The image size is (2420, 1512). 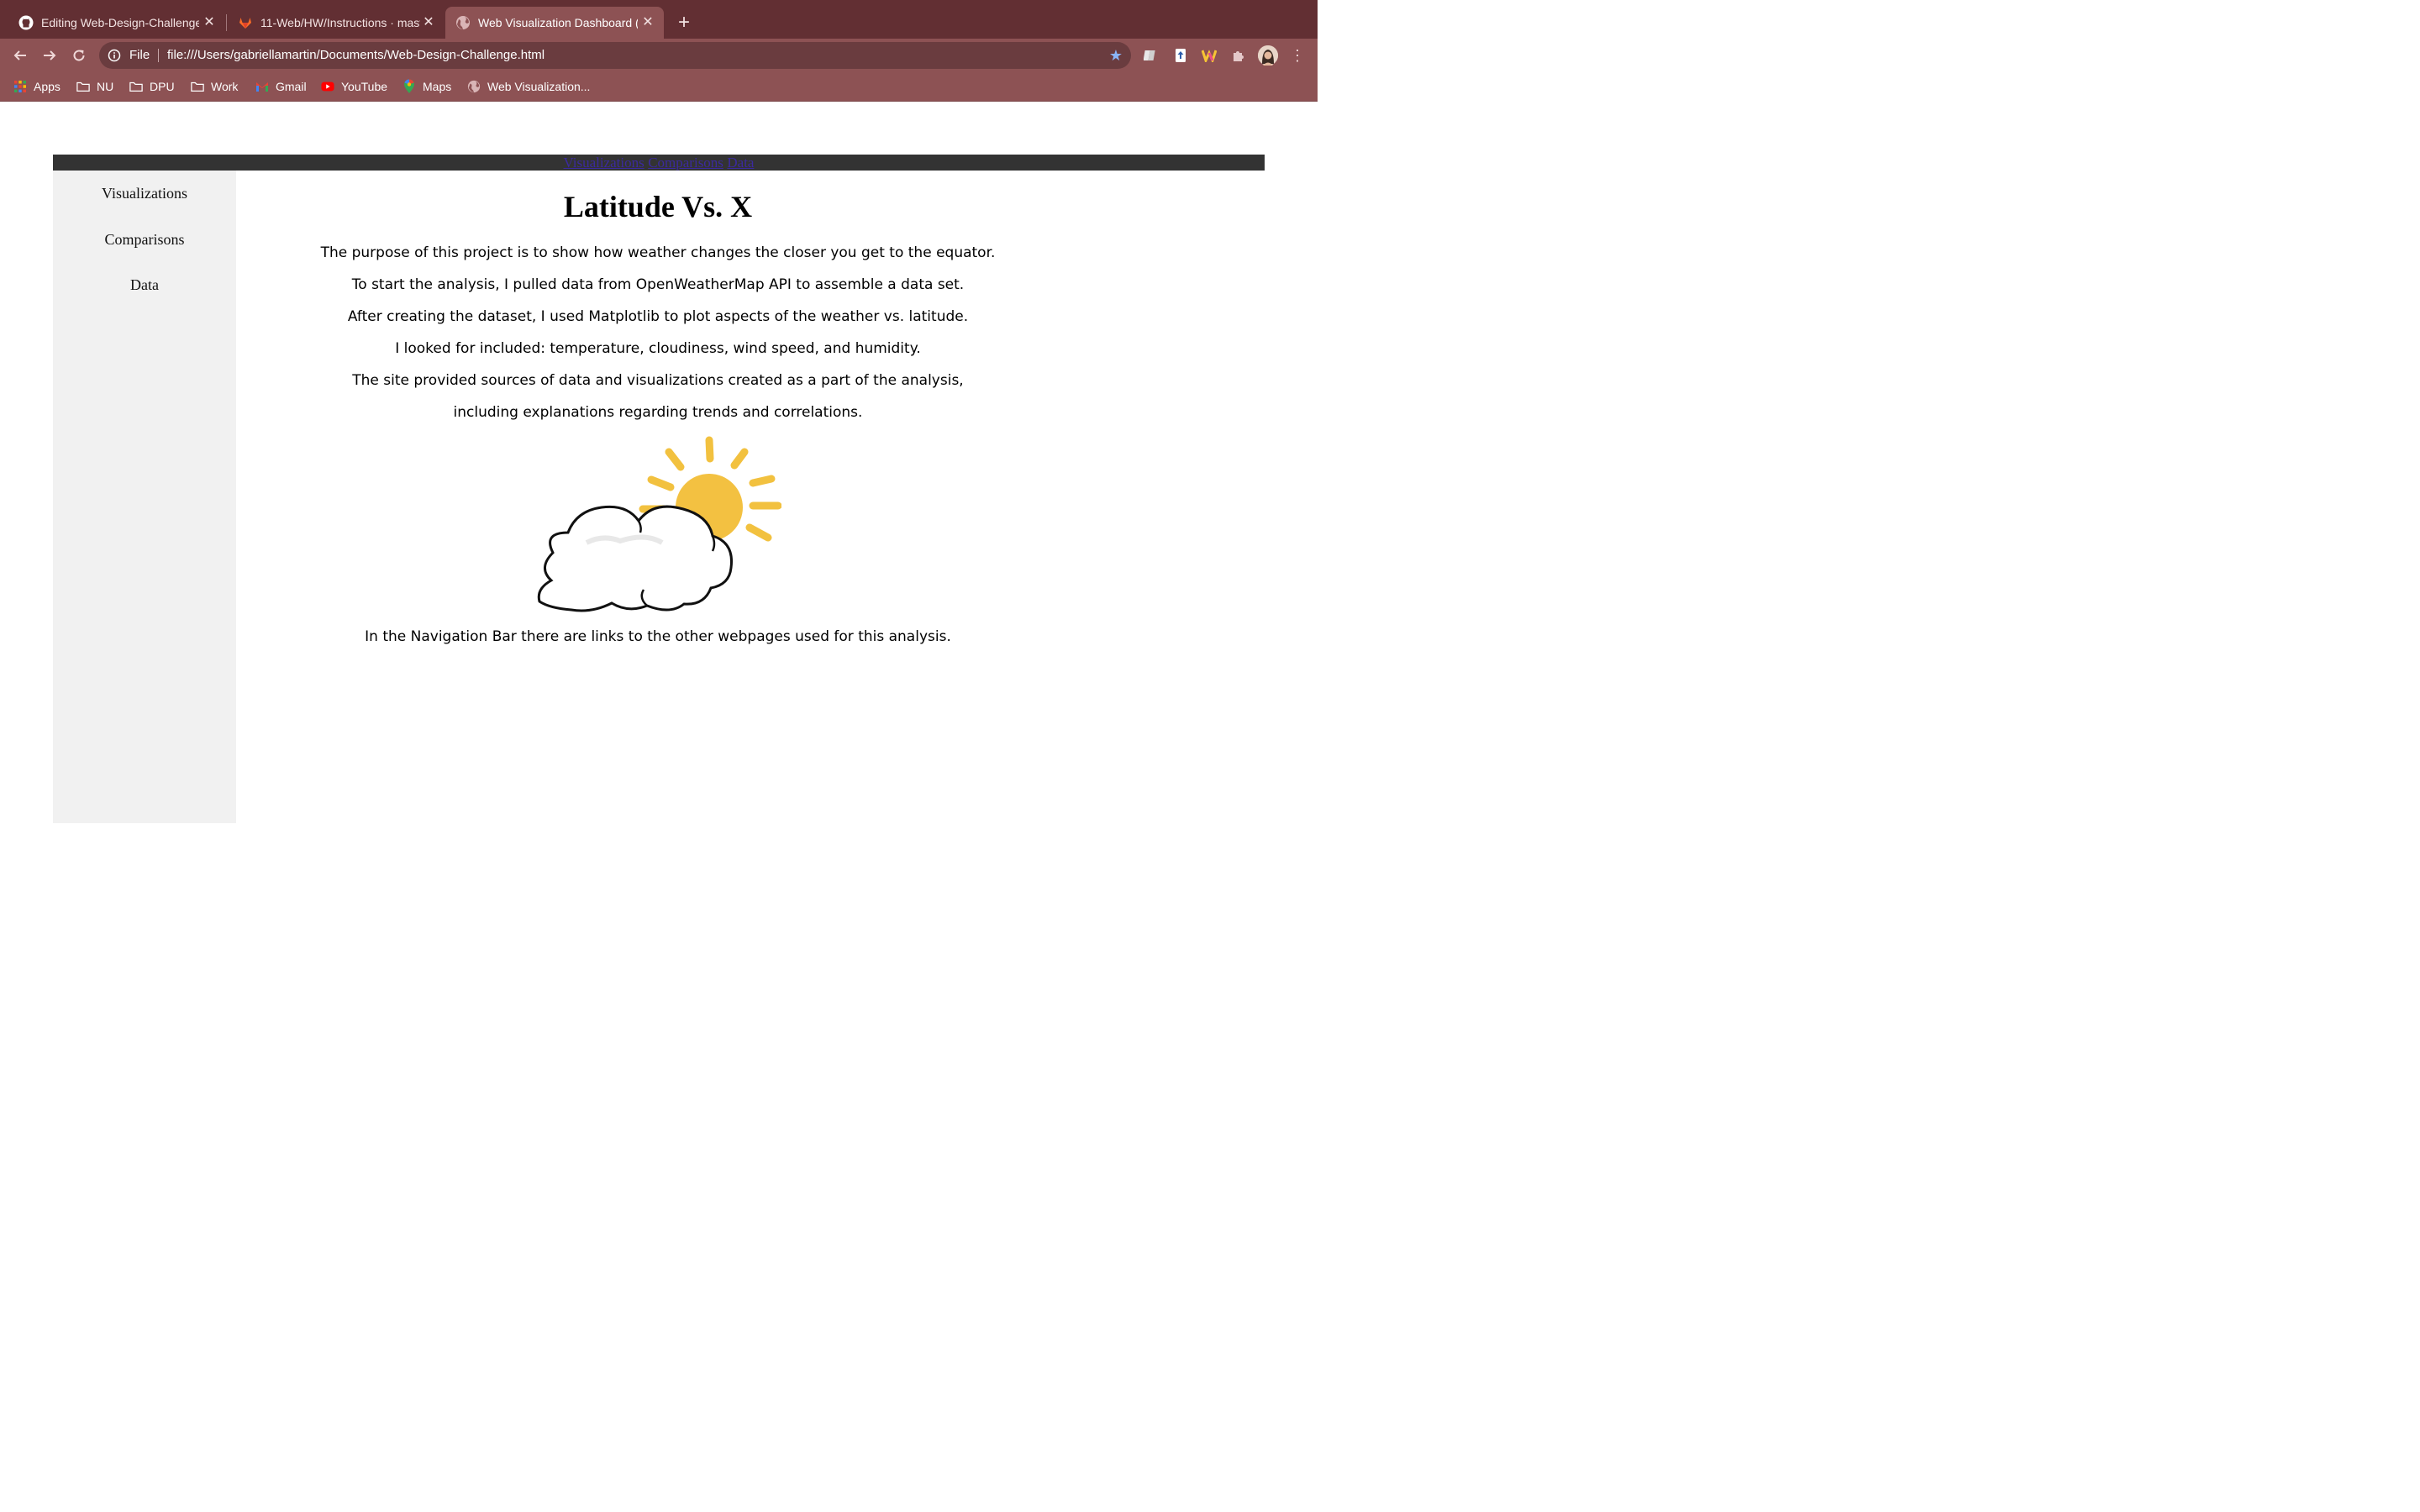 What do you see at coordinates (364, 86) in the screenshot?
I see `bookmark-label: YouTube` at bounding box center [364, 86].